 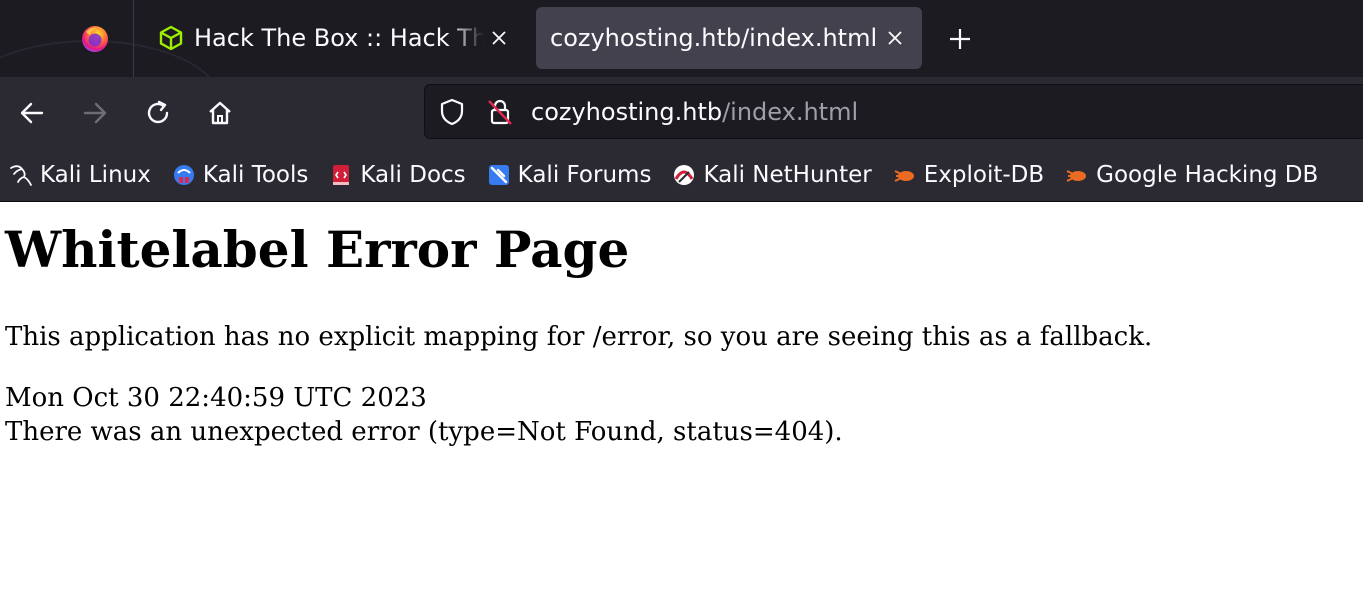 What do you see at coordinates (95, 113) in the screenshot?
I see `forward-arrow-icon` at bounding box center [95, 113].